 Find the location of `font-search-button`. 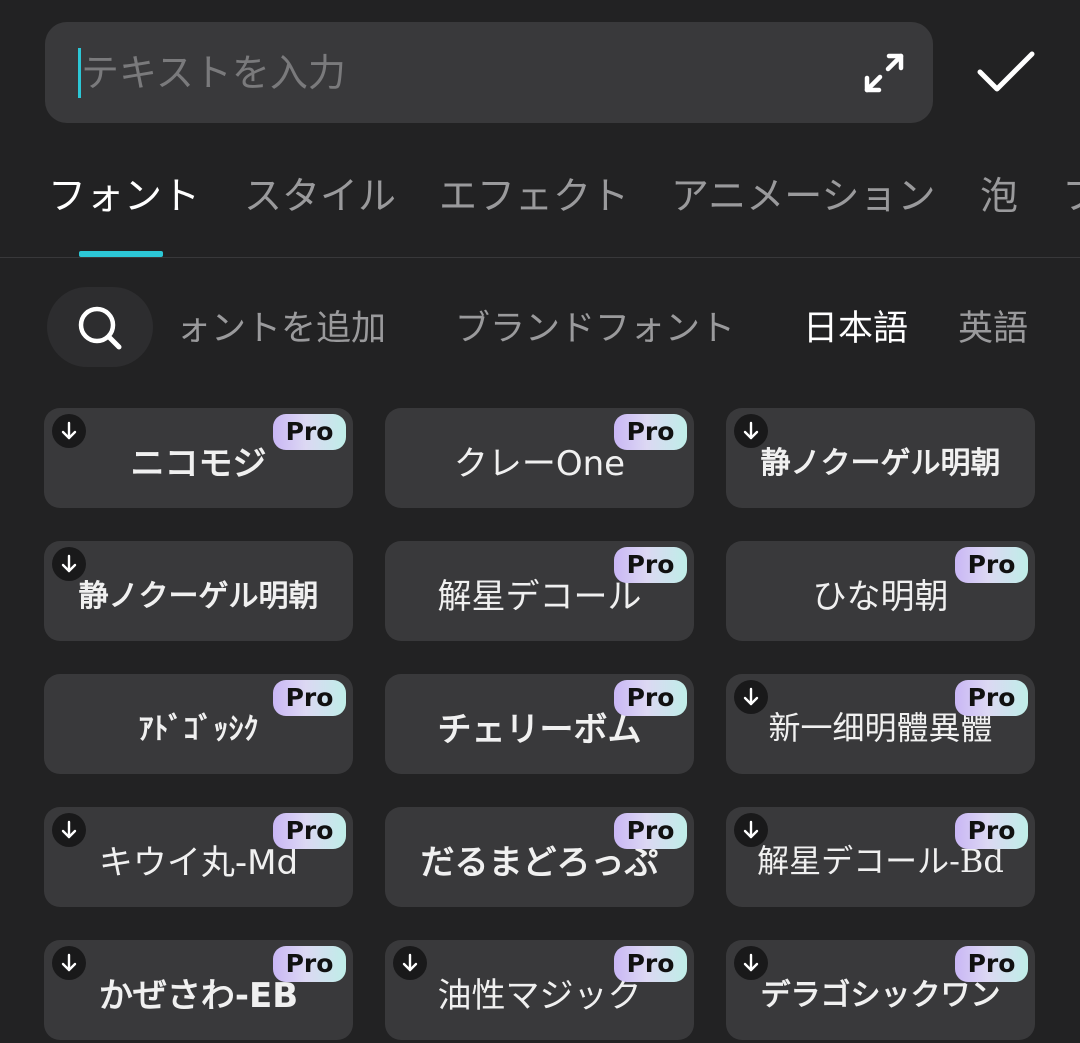

font-search-button is located at coordinates (100, 327).